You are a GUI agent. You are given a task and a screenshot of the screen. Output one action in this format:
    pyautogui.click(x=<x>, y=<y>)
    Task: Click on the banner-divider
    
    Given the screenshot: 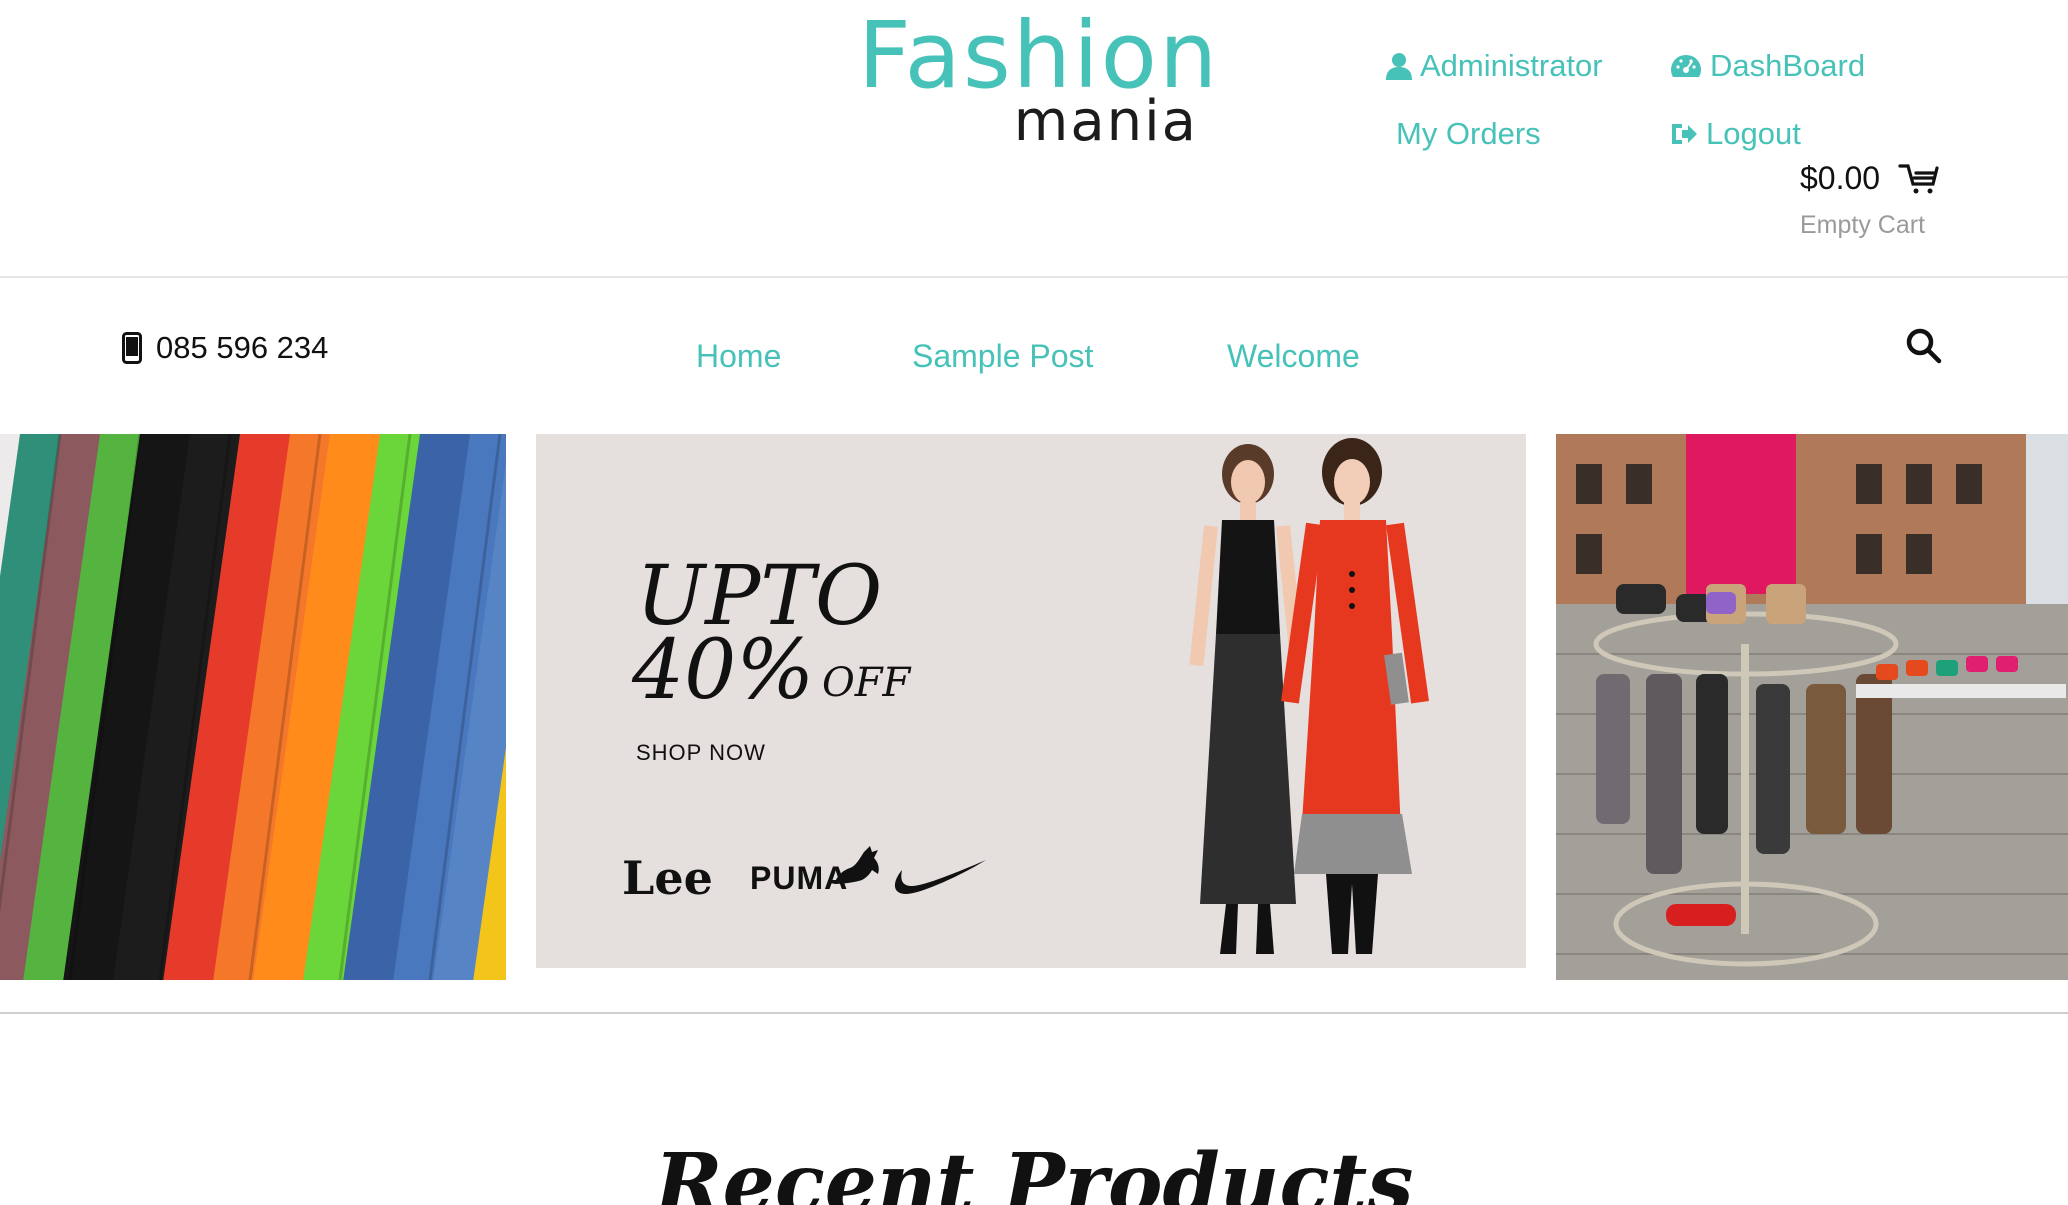 What is the action you would take?
    pyautogui.click(x=1034, y=1013)
    